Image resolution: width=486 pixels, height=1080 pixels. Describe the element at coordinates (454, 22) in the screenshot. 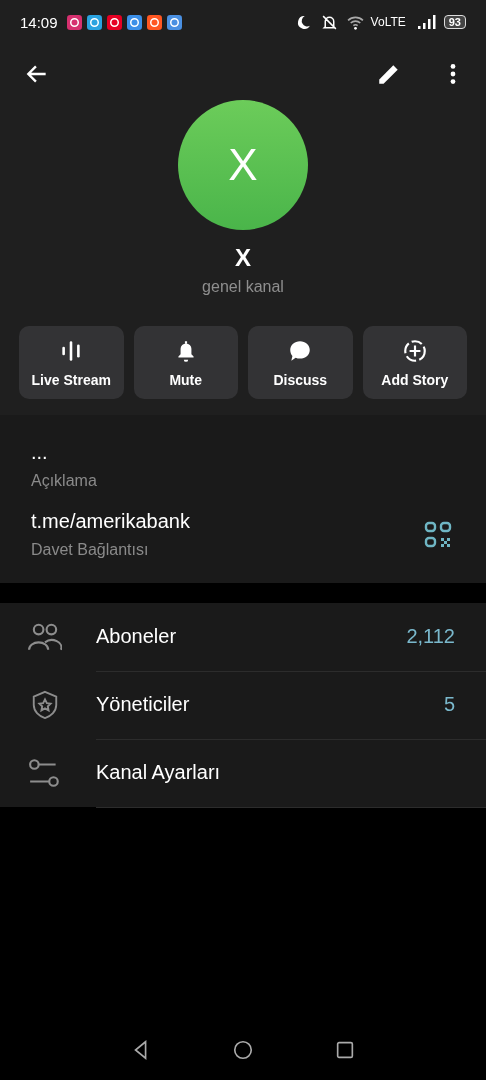

I see `battery-level: 93` at that location.